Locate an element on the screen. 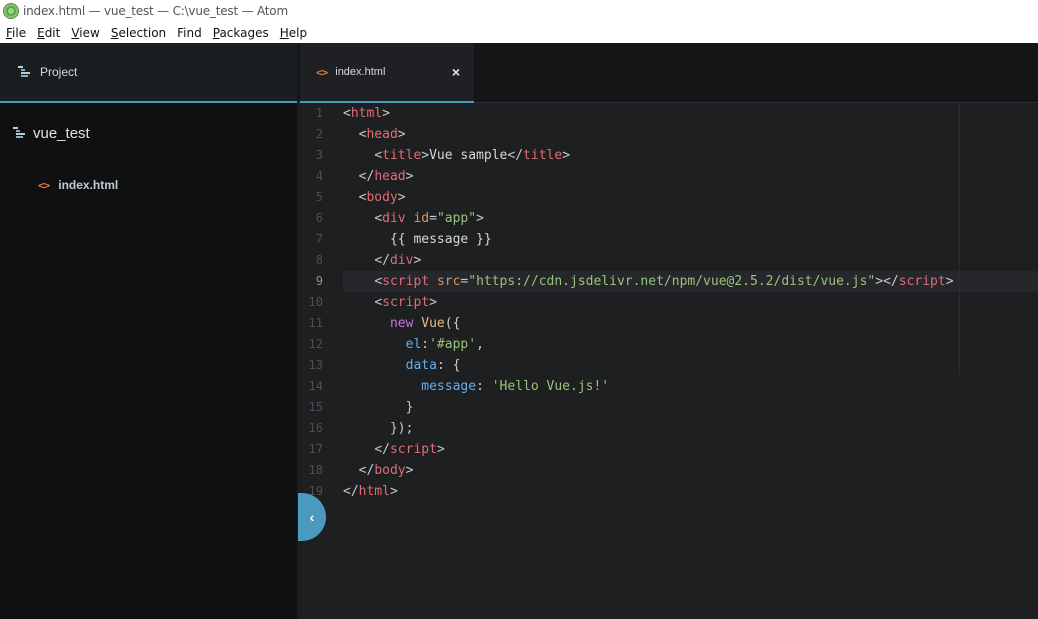  code-line: } is located at coordinates (409, 407).